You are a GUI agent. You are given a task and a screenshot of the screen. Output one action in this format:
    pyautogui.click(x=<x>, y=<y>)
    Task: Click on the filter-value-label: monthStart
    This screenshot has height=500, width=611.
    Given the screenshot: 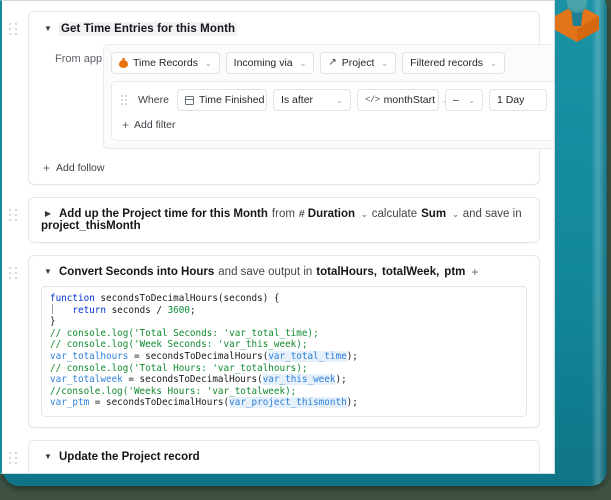 What is the action you would take?
    pyautogui.click(x=409, y=100)
    